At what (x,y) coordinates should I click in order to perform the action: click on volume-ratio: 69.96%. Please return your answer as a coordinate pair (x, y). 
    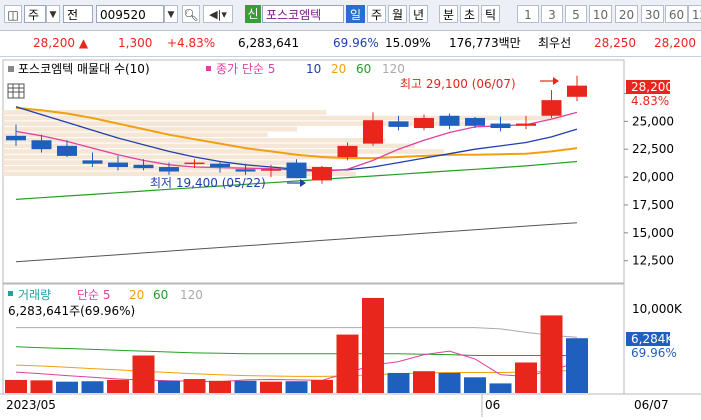
    Looking at the image, I should click on (356, 43).